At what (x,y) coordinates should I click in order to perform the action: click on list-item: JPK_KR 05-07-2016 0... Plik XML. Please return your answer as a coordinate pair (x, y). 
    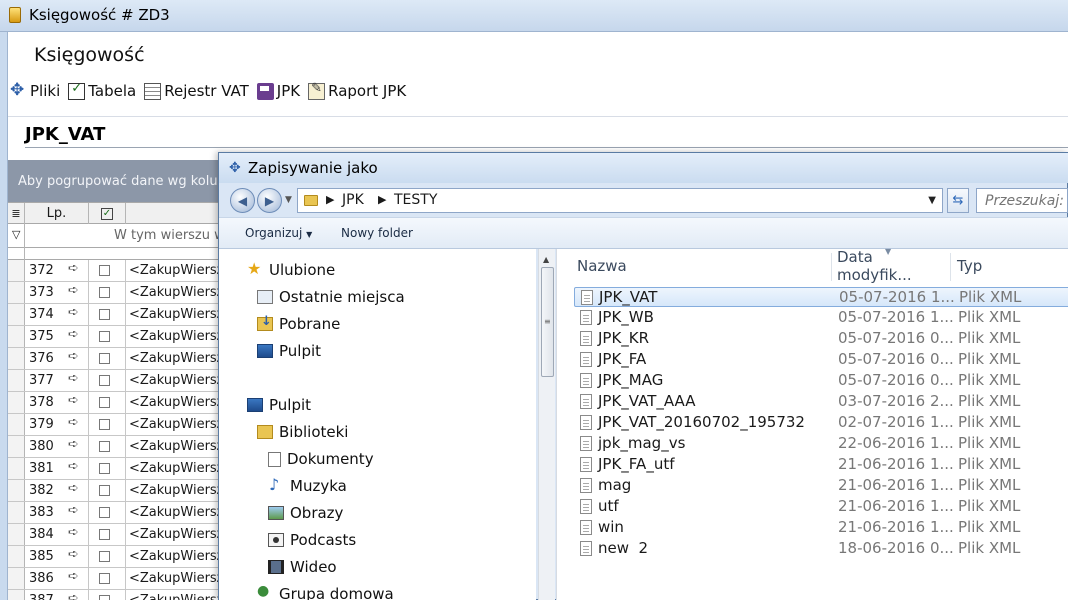
    Looking at the image, I should click on (821, 339).